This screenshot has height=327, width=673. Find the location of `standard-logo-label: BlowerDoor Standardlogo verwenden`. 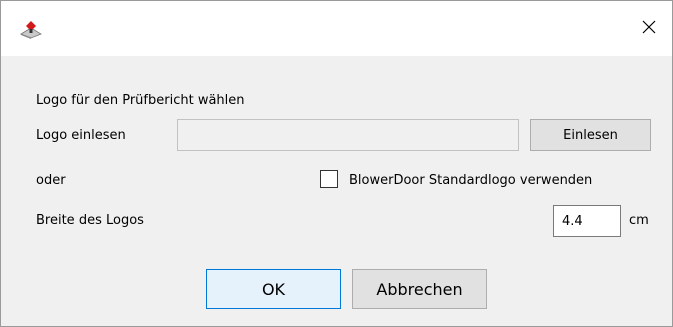

standard-logo-label: BlowerDoor Standardlogo verwenden is located at coordinates (470, 180).